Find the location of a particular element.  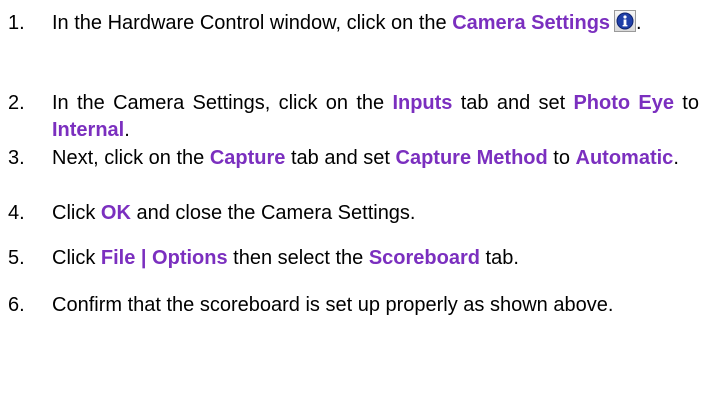

keyword-internal: Internal is located at coordinates (88, 130).